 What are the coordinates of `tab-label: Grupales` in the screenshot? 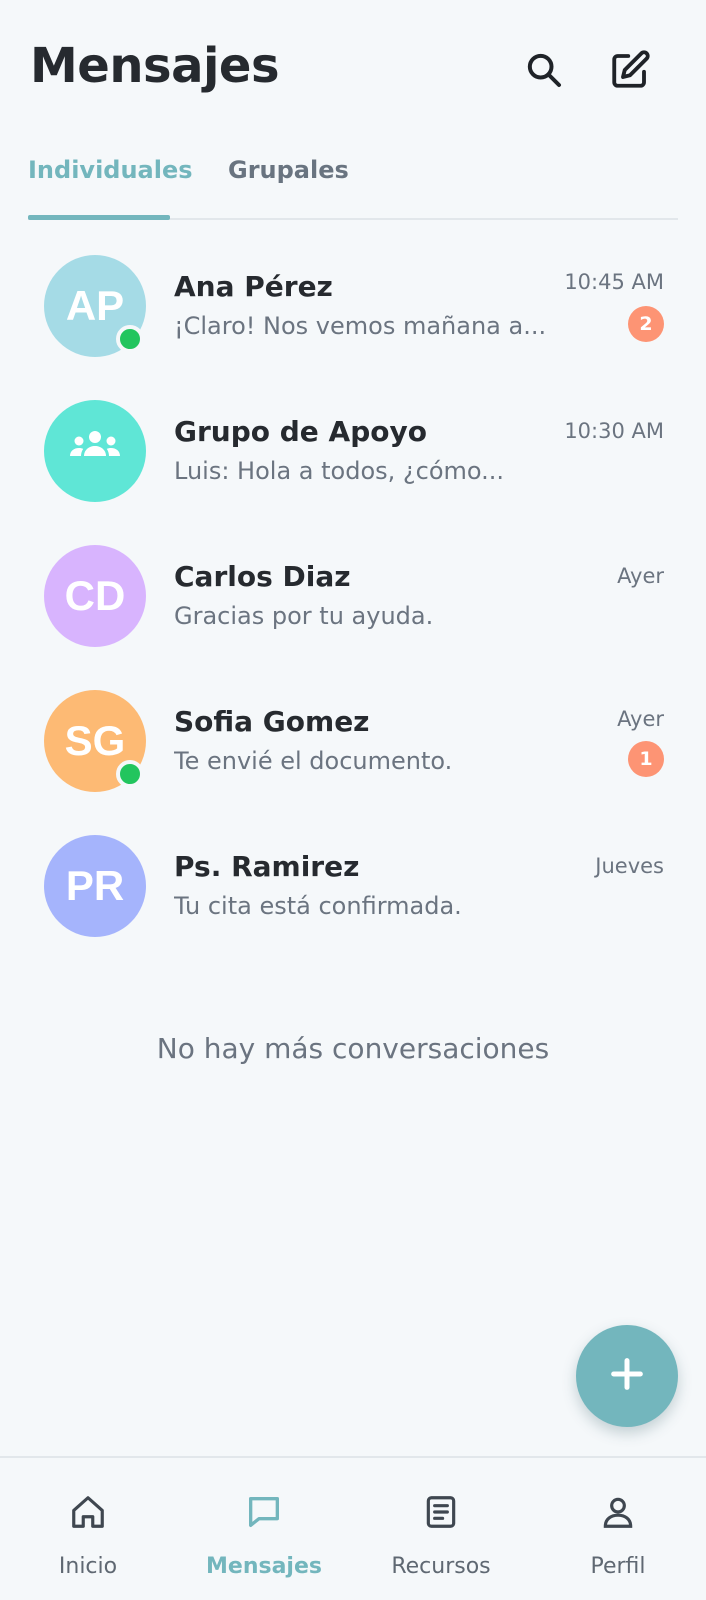 It's located at (288, 170).